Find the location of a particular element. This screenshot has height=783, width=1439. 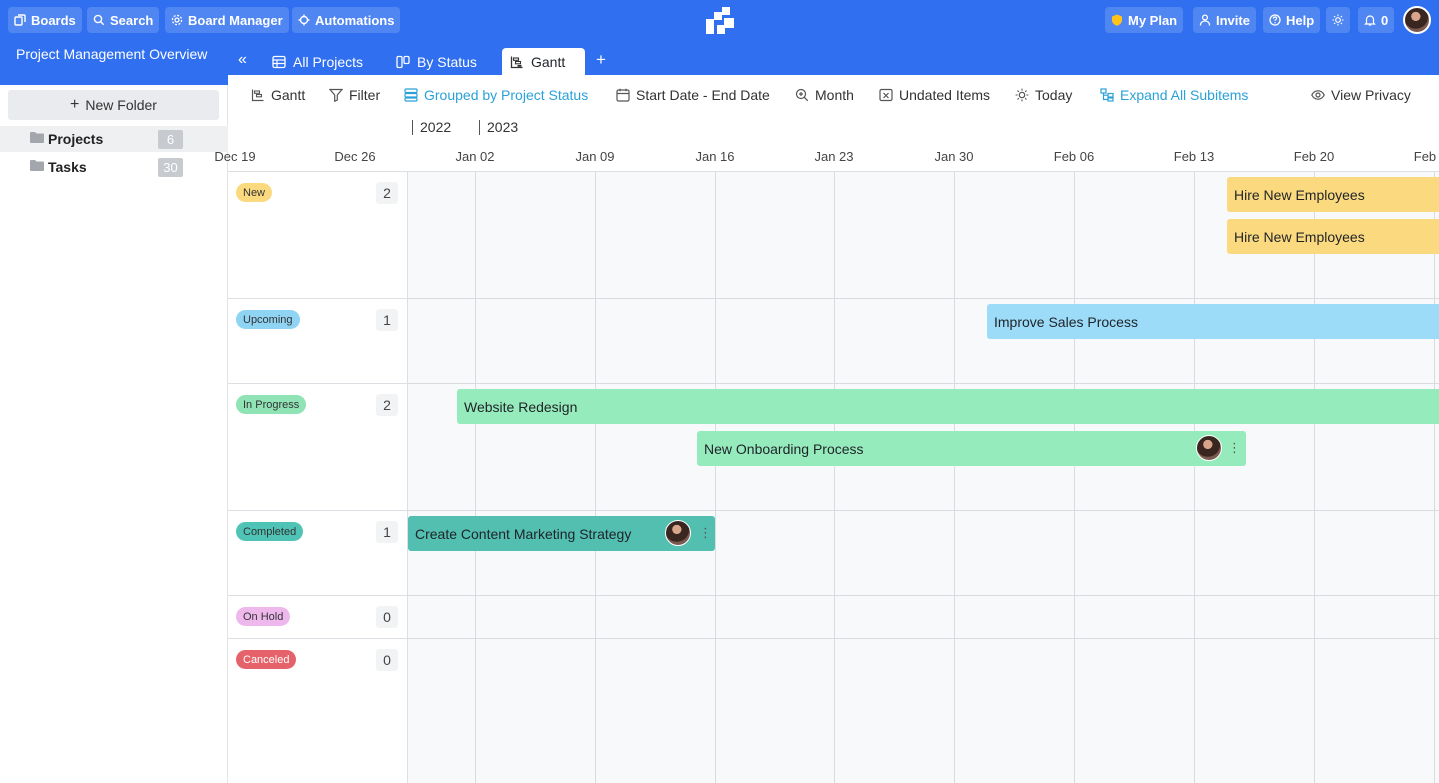

week-label: Jan 09 is located at coordinates (595, 156).